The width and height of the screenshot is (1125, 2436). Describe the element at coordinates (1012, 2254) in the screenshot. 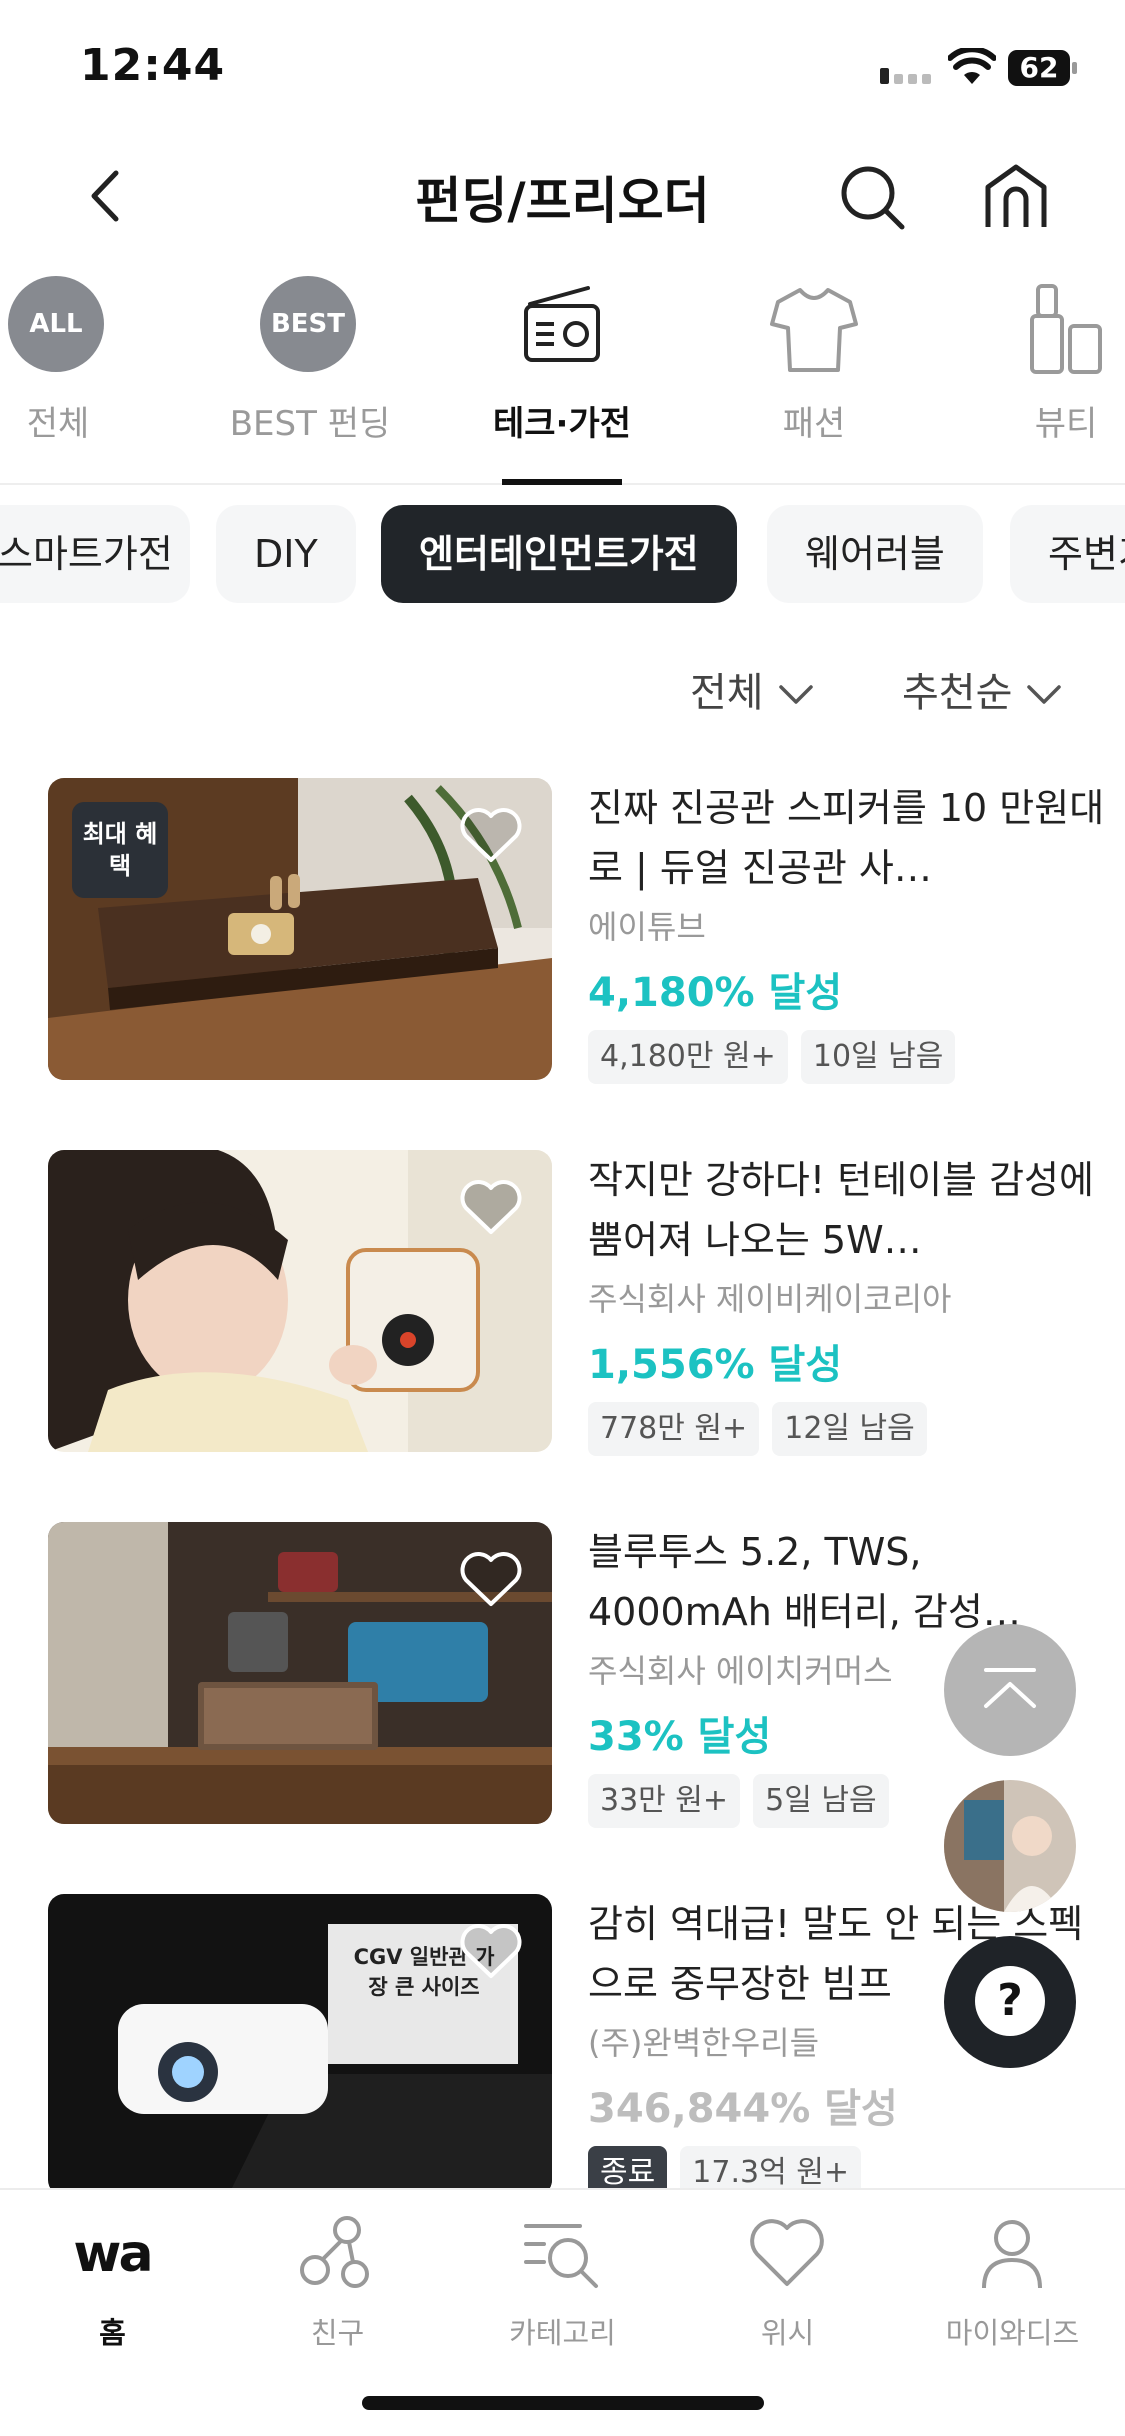

I see `person-icon` at that location.